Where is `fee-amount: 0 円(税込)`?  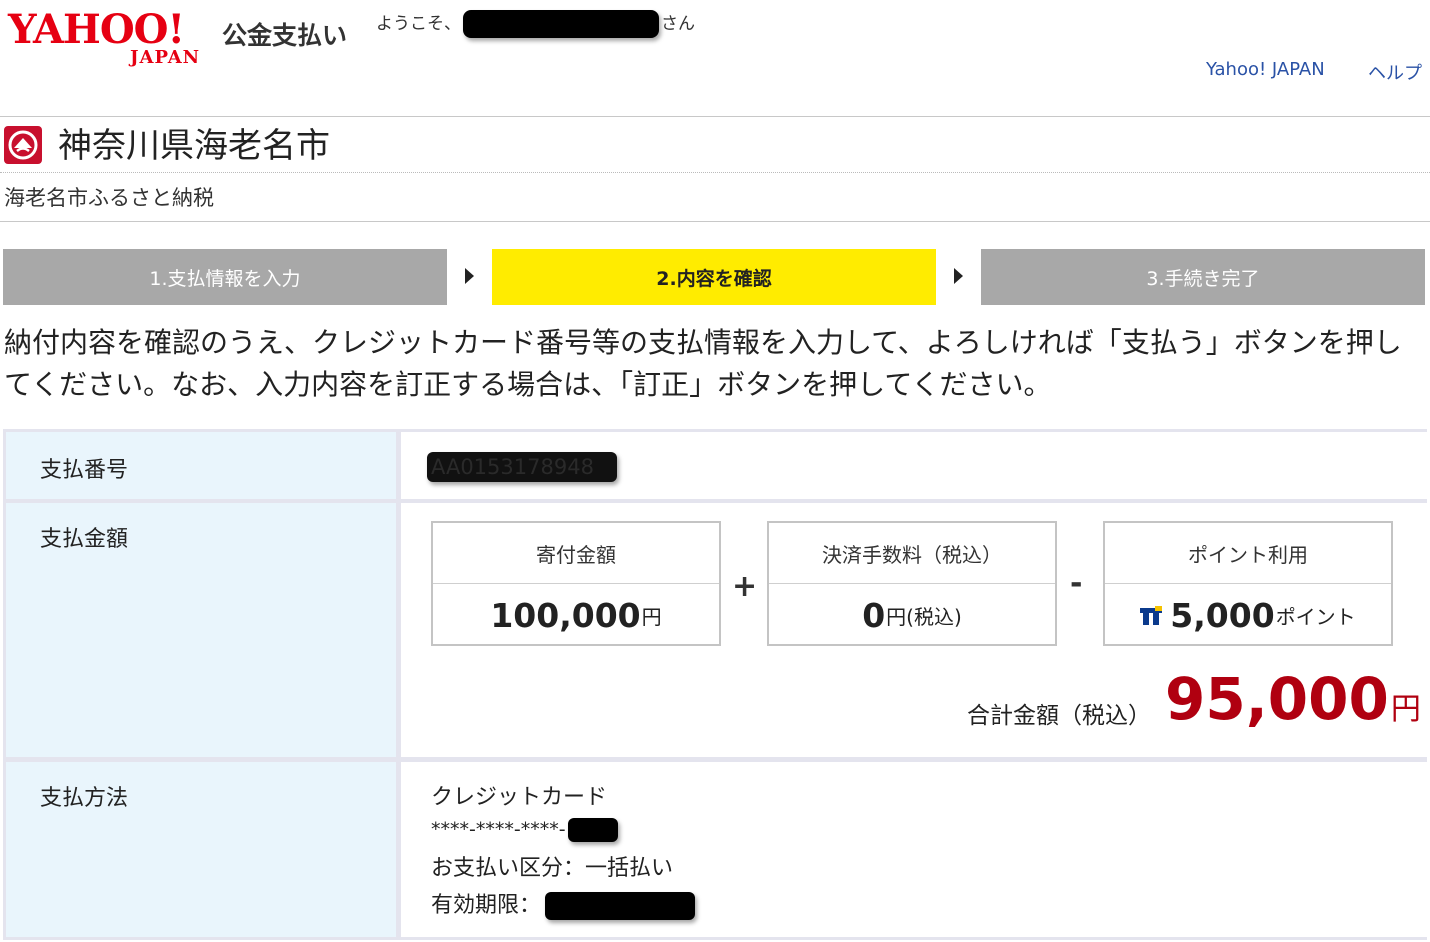
fee-amount: 0 円(税込) is located at coordinates (912, 615).